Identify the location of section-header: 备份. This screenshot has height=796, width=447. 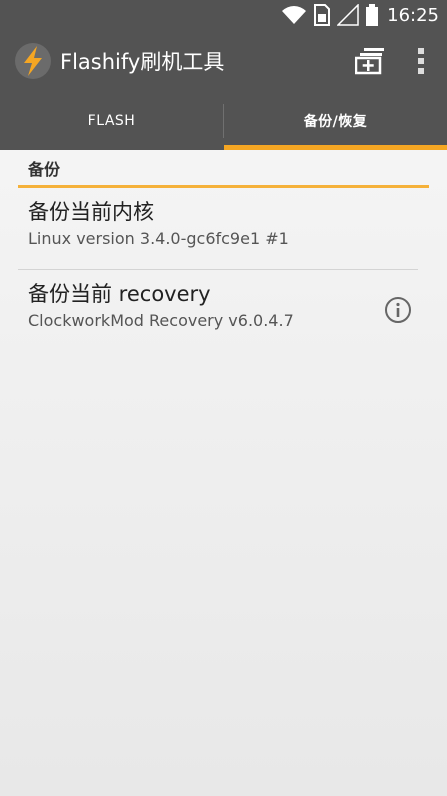
(223, 169).